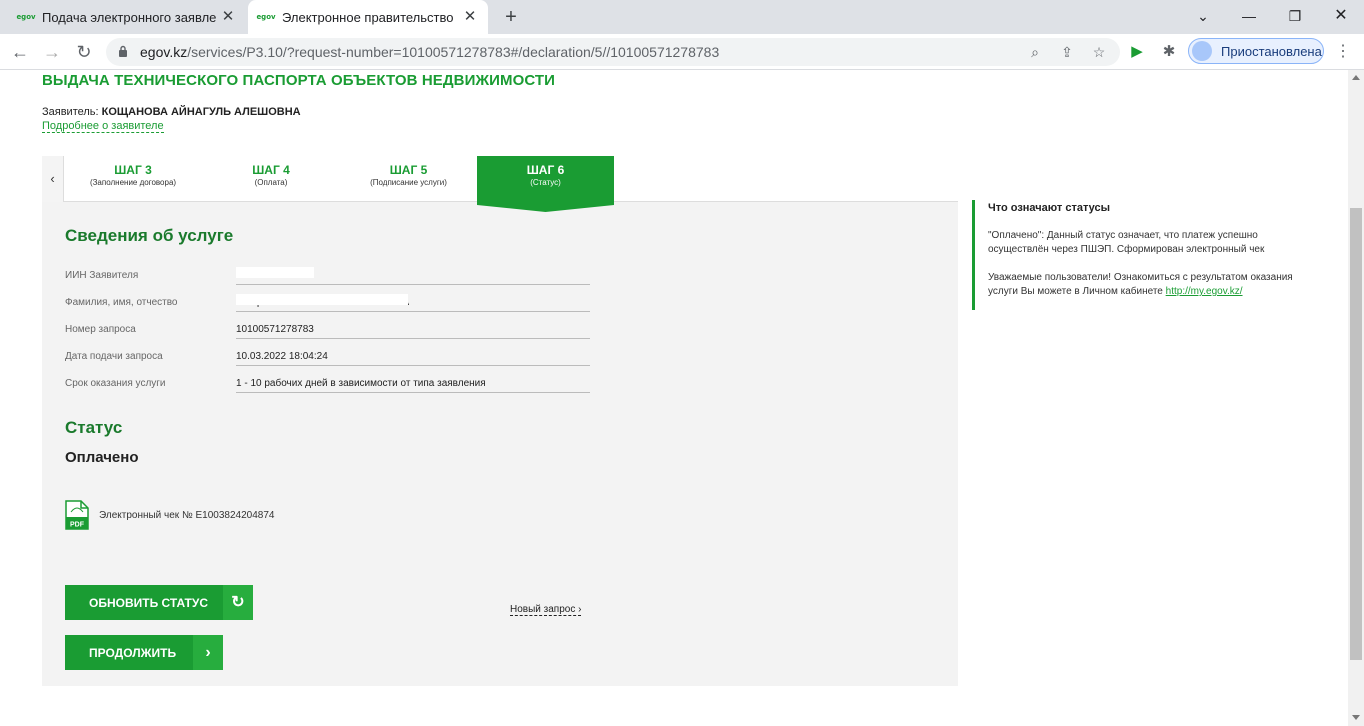 The image size is (1364, 726). Describe the element at coordinates (1356, 717) in the screenshot. I see `scroll-down-icon` at that location.